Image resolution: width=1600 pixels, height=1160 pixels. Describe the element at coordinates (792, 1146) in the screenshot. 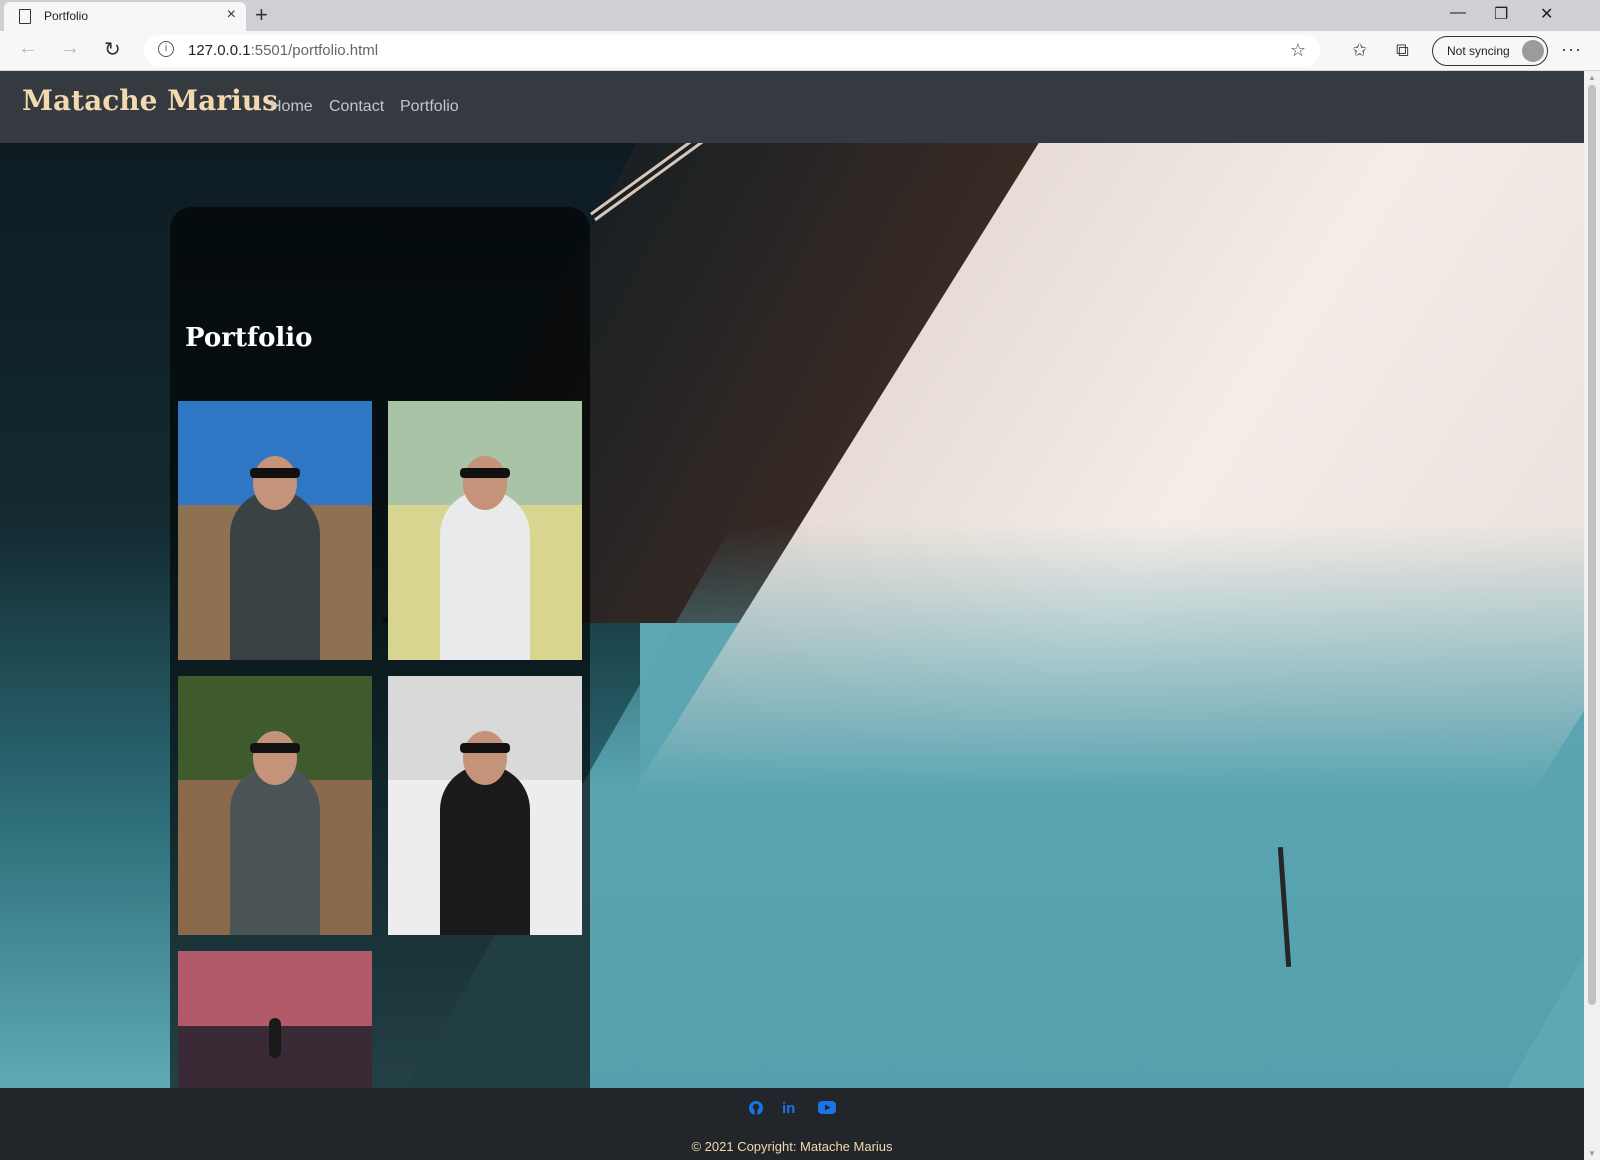

I see `copyright-text: © 2021 Copyright: Matache Marius` at that location.